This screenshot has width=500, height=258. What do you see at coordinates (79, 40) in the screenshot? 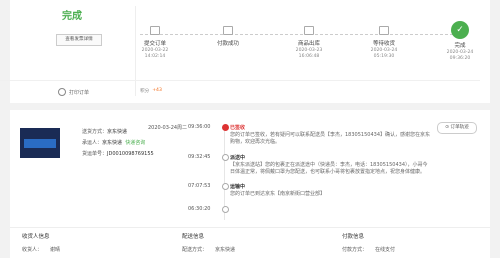
I see `view-invoice-button: 查看发票详情` at bounding box center [79, 40].